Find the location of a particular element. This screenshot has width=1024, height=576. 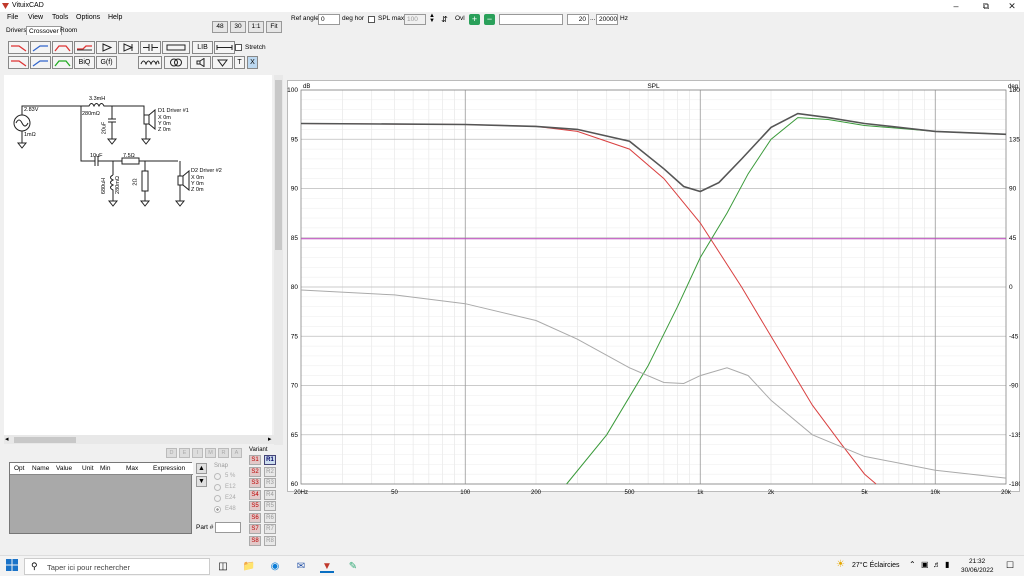

inductor-button is located at coordinates (150, 62).